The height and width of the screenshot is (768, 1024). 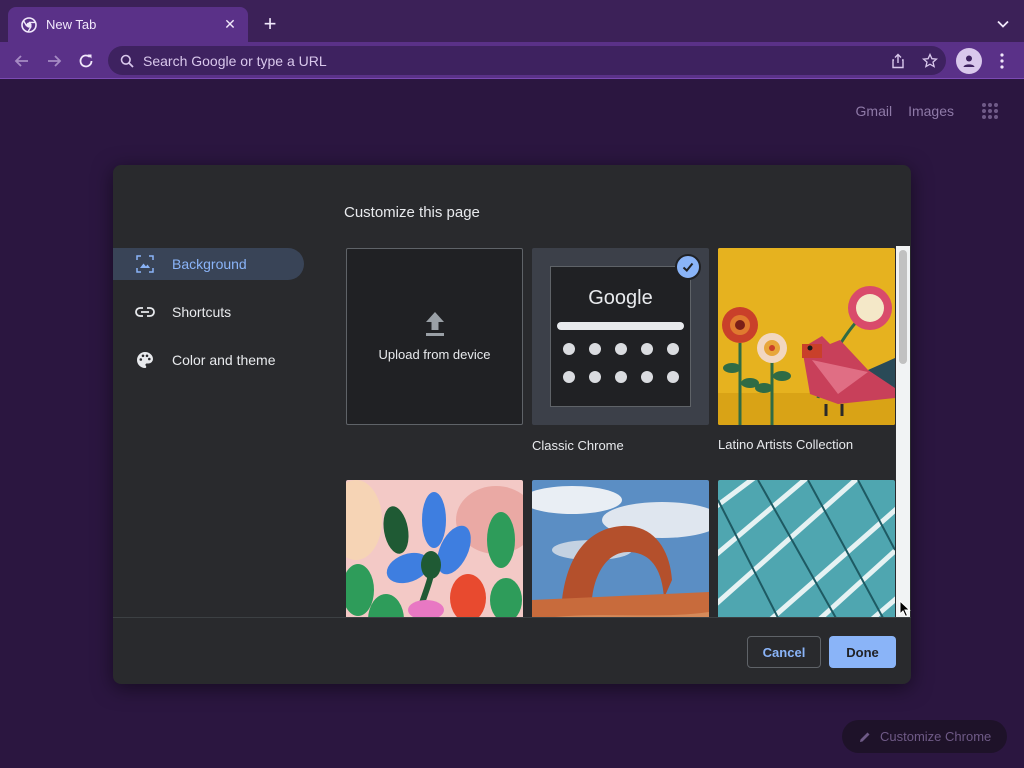 What do you see at coordinates (127, 61) in the screenshot?
I see `search-icon` at bounding box center [127, 61].